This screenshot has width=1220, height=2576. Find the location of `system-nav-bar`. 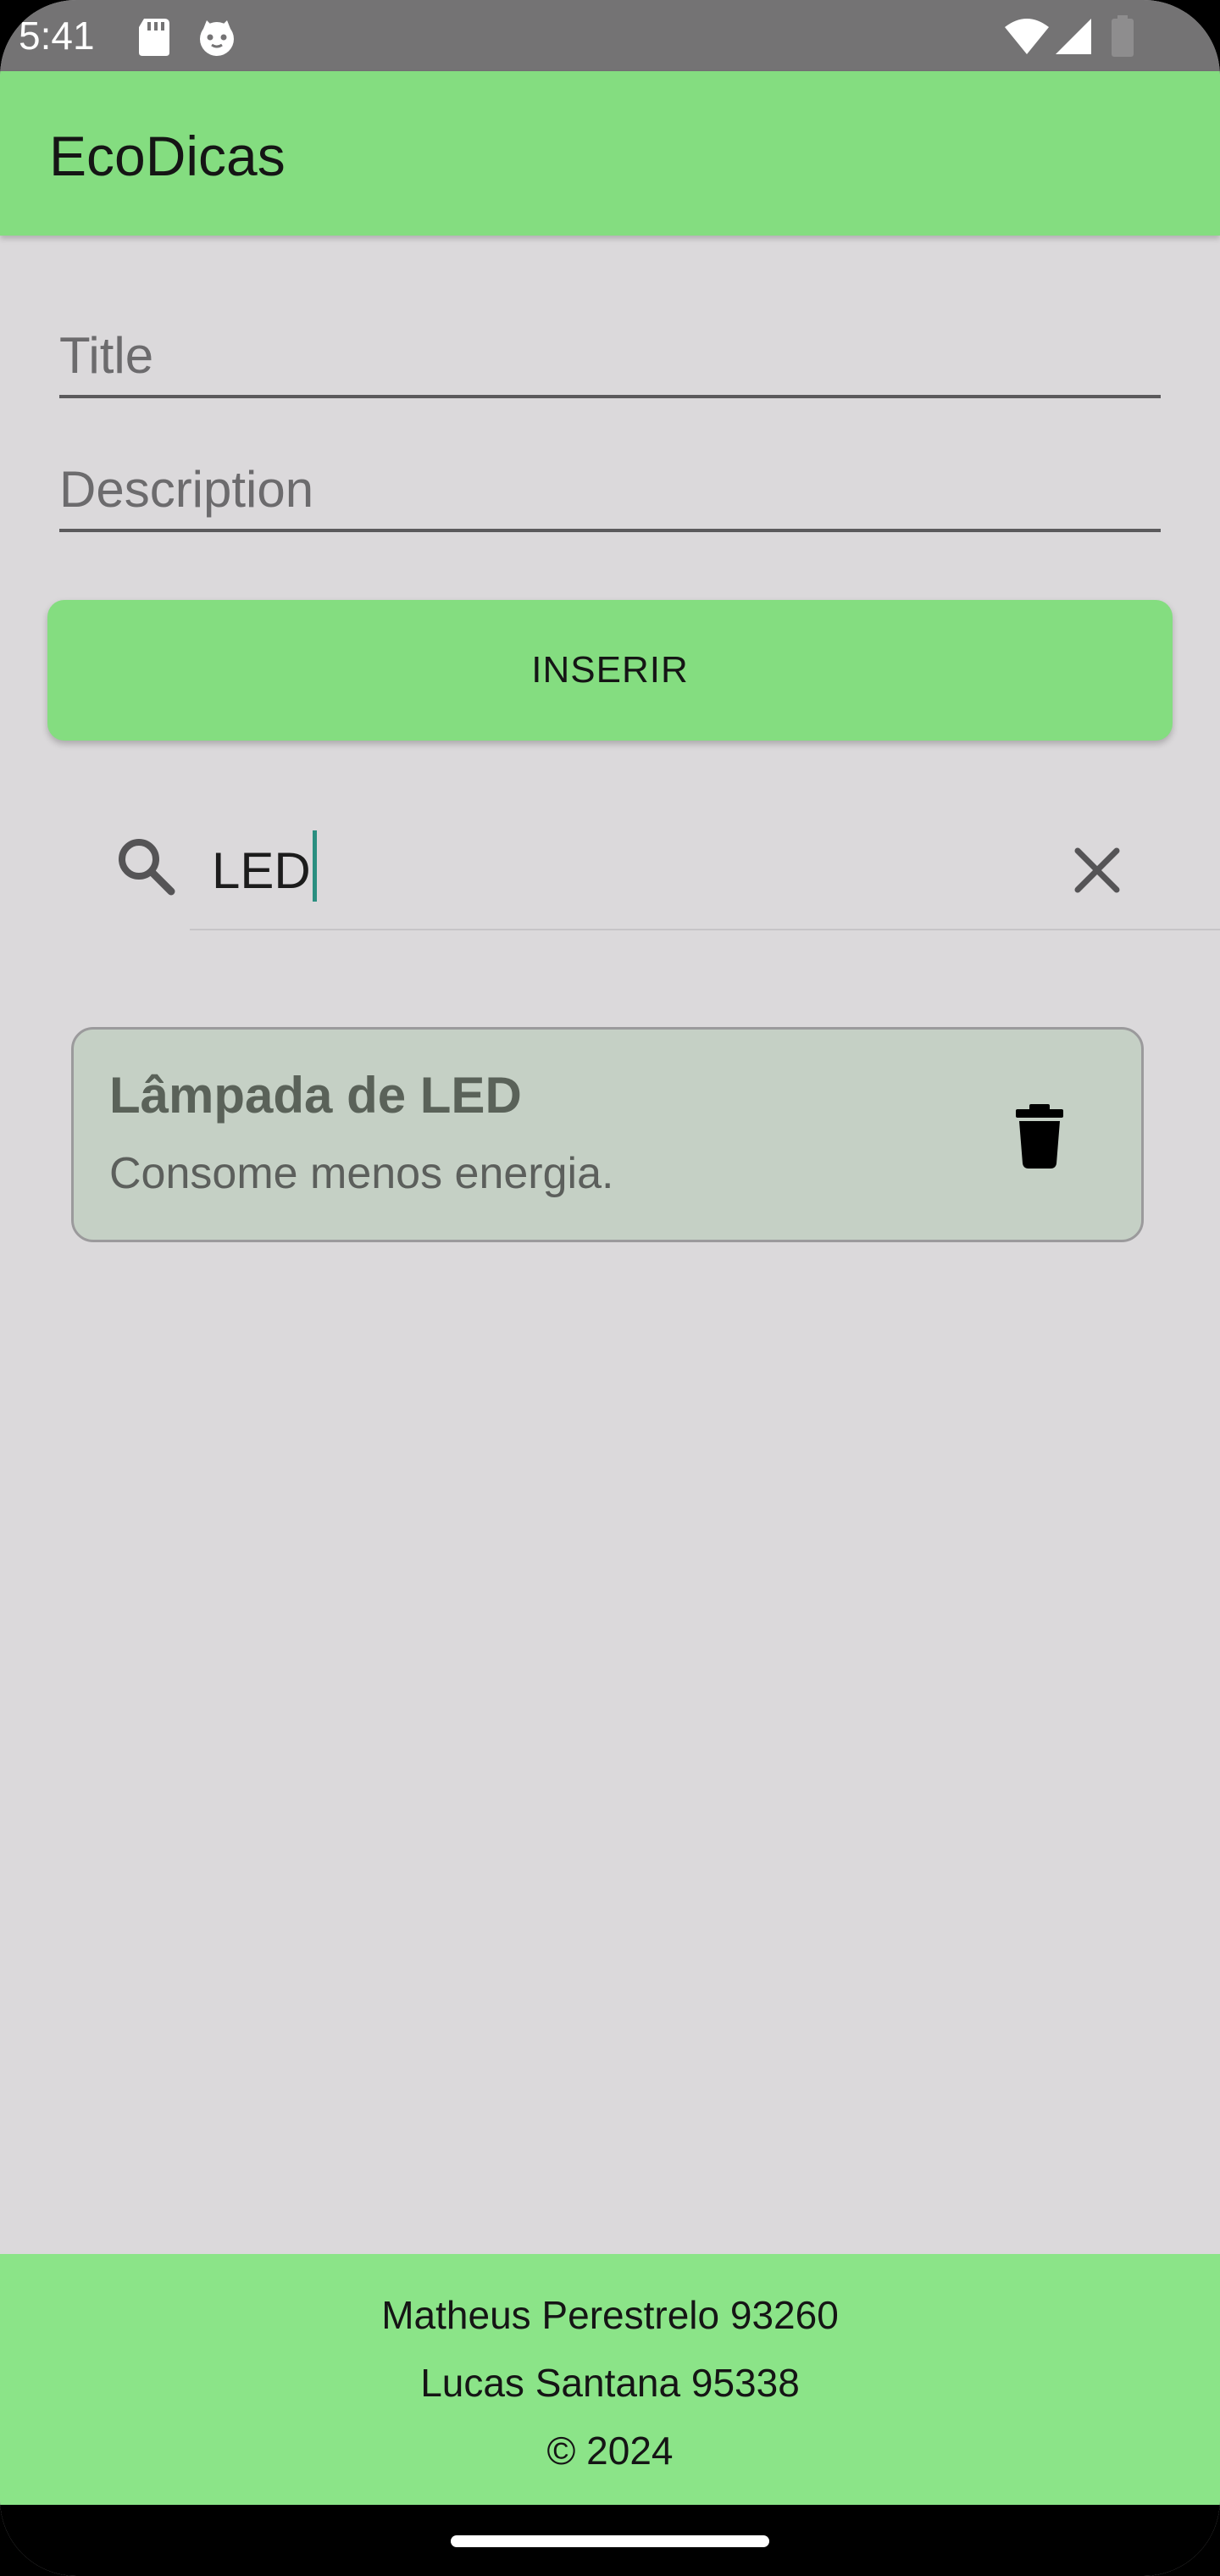

system-nav-bar is located at coordinates (610, 2540).